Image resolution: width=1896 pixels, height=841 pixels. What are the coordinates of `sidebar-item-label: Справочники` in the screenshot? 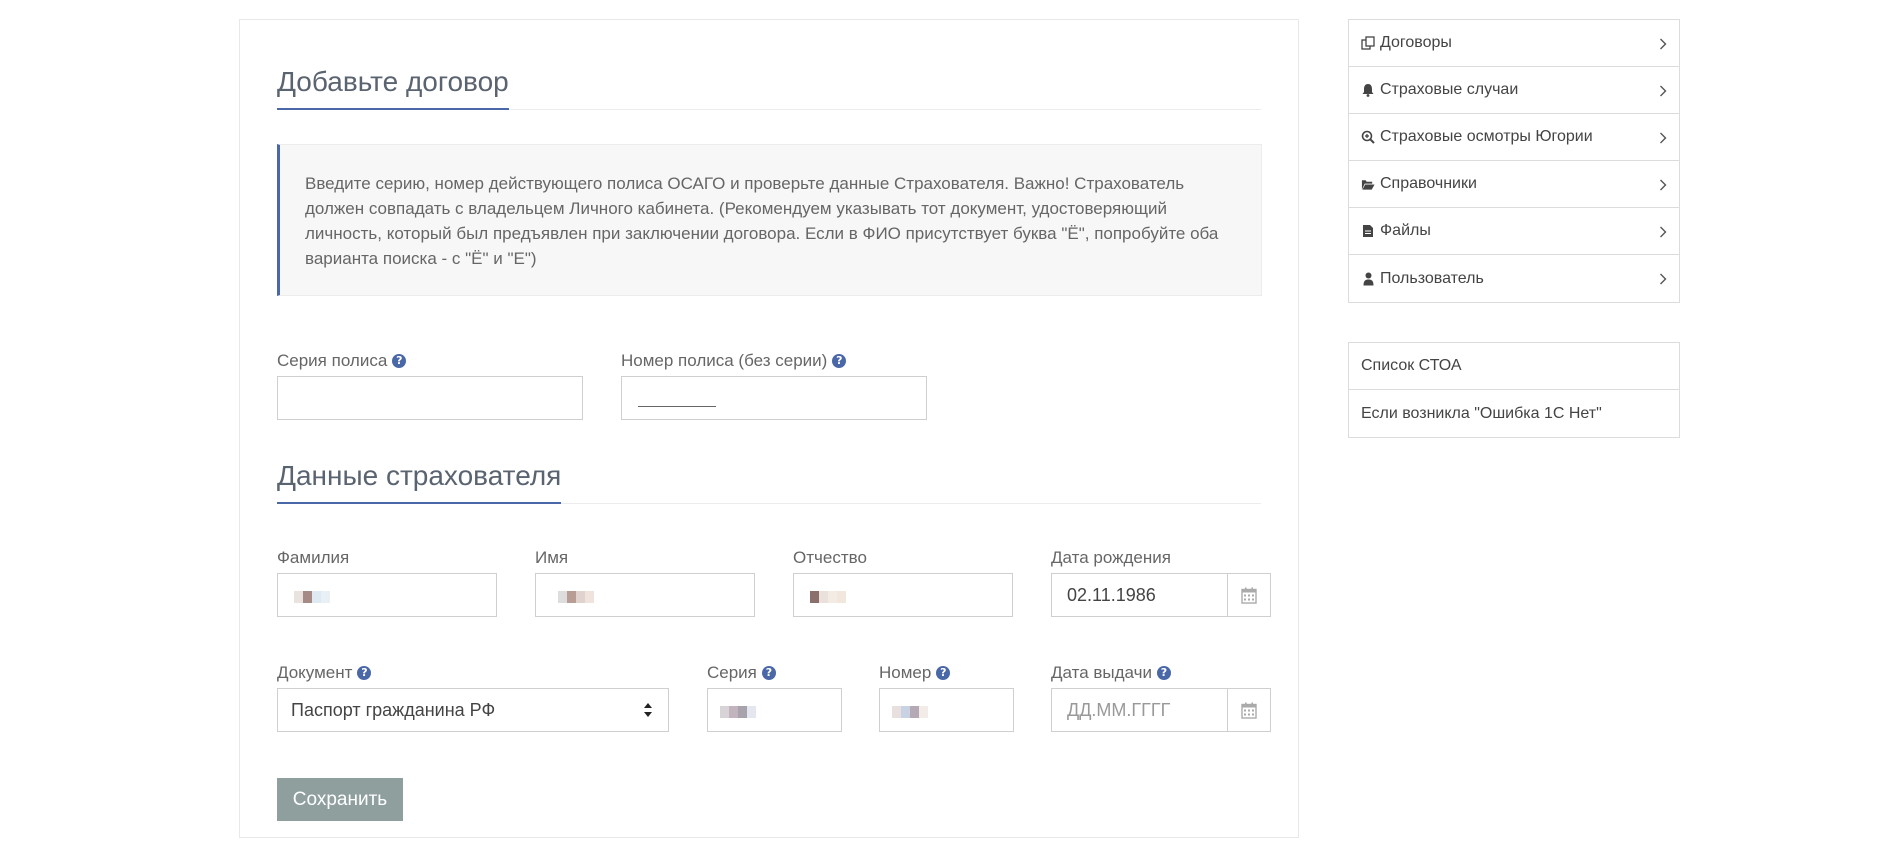 It's located at (1428, 183).